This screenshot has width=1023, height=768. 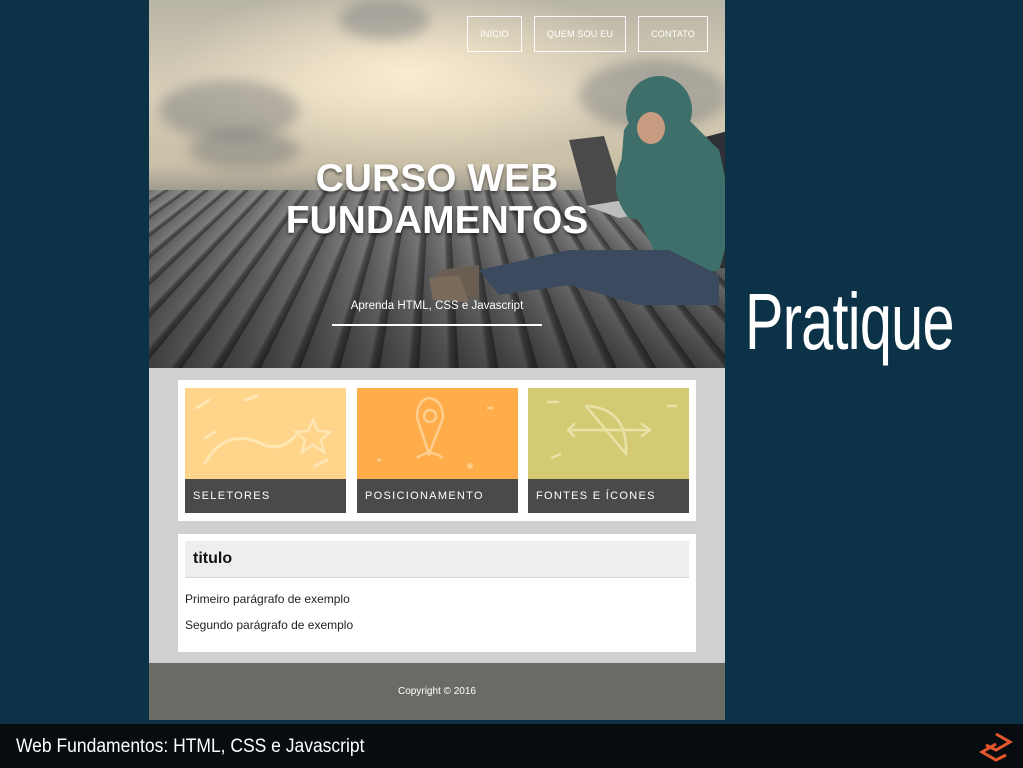 I want to click on nav-inicio-button: INÍCIO, so click(x=494, y=34).